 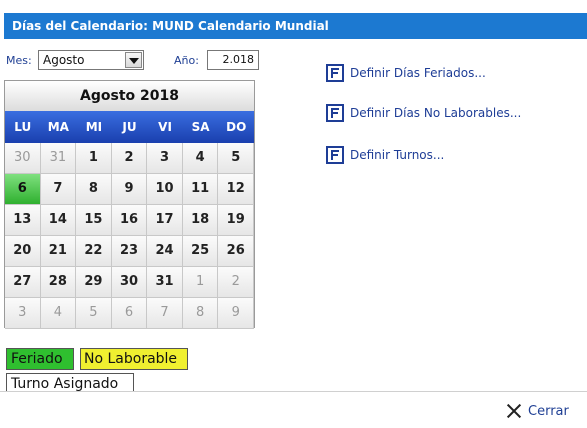 I want to click on day-cell: 21, so click(x=58, y=251).